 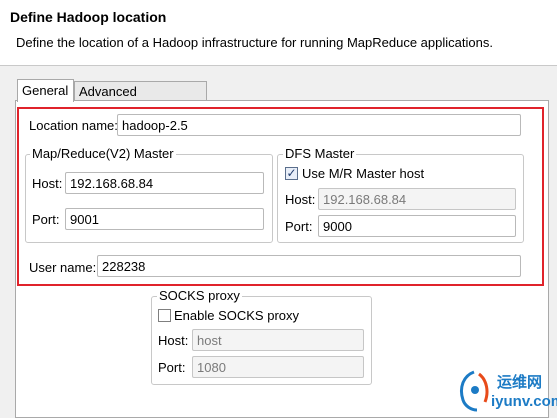 I want to click on socks-port-label: Port:, so click(x=172, y=367).